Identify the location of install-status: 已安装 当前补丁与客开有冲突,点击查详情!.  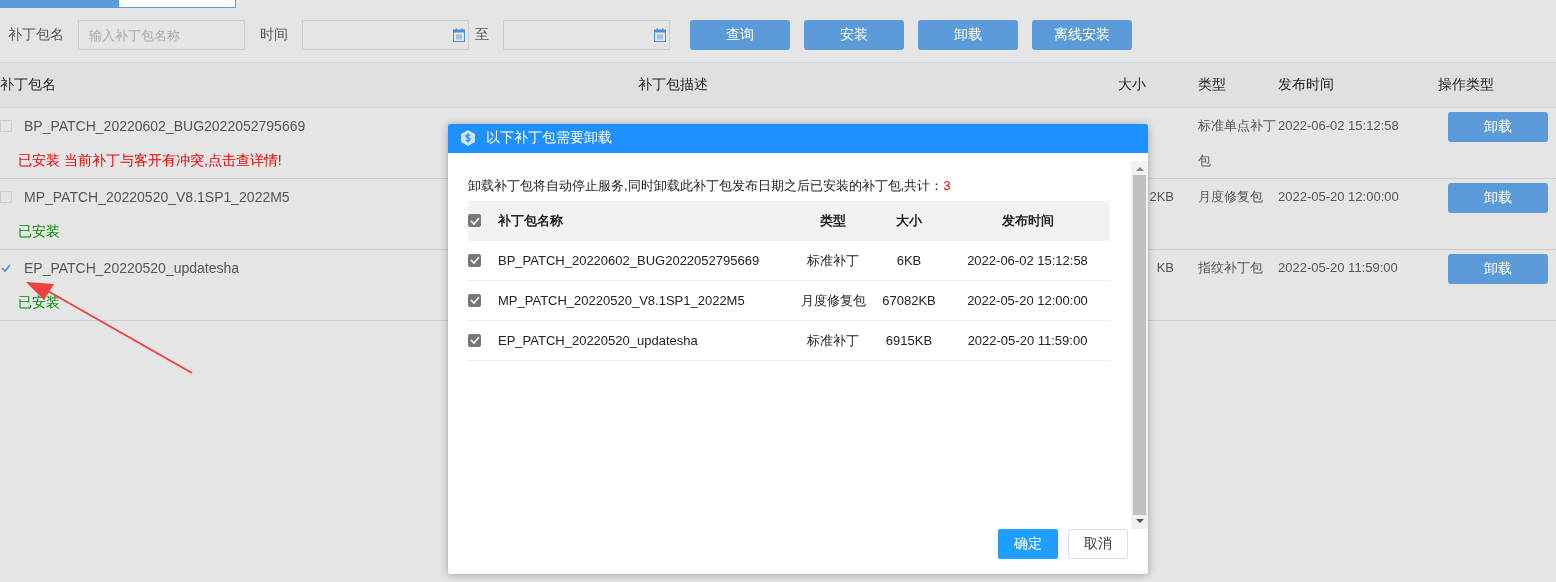
(150, 160).